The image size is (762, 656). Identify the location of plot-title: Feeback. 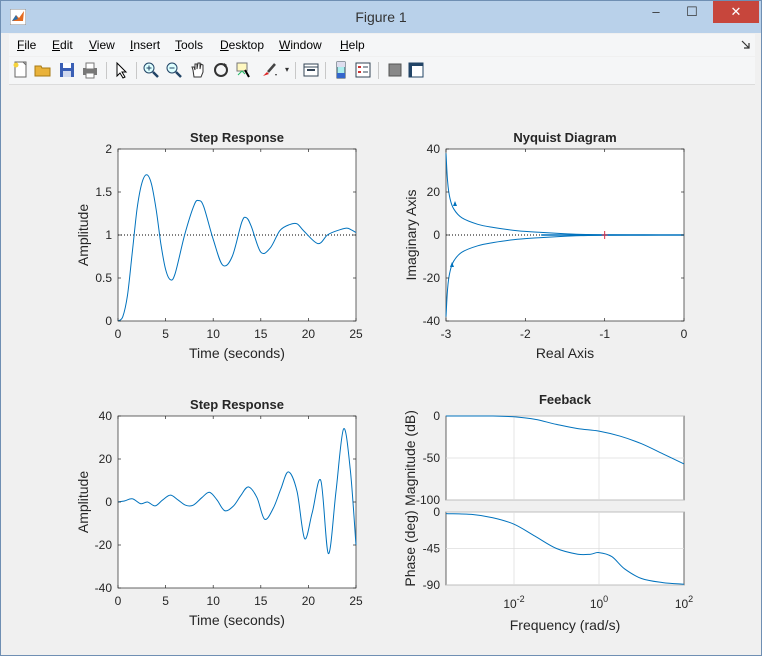
(565, 399).